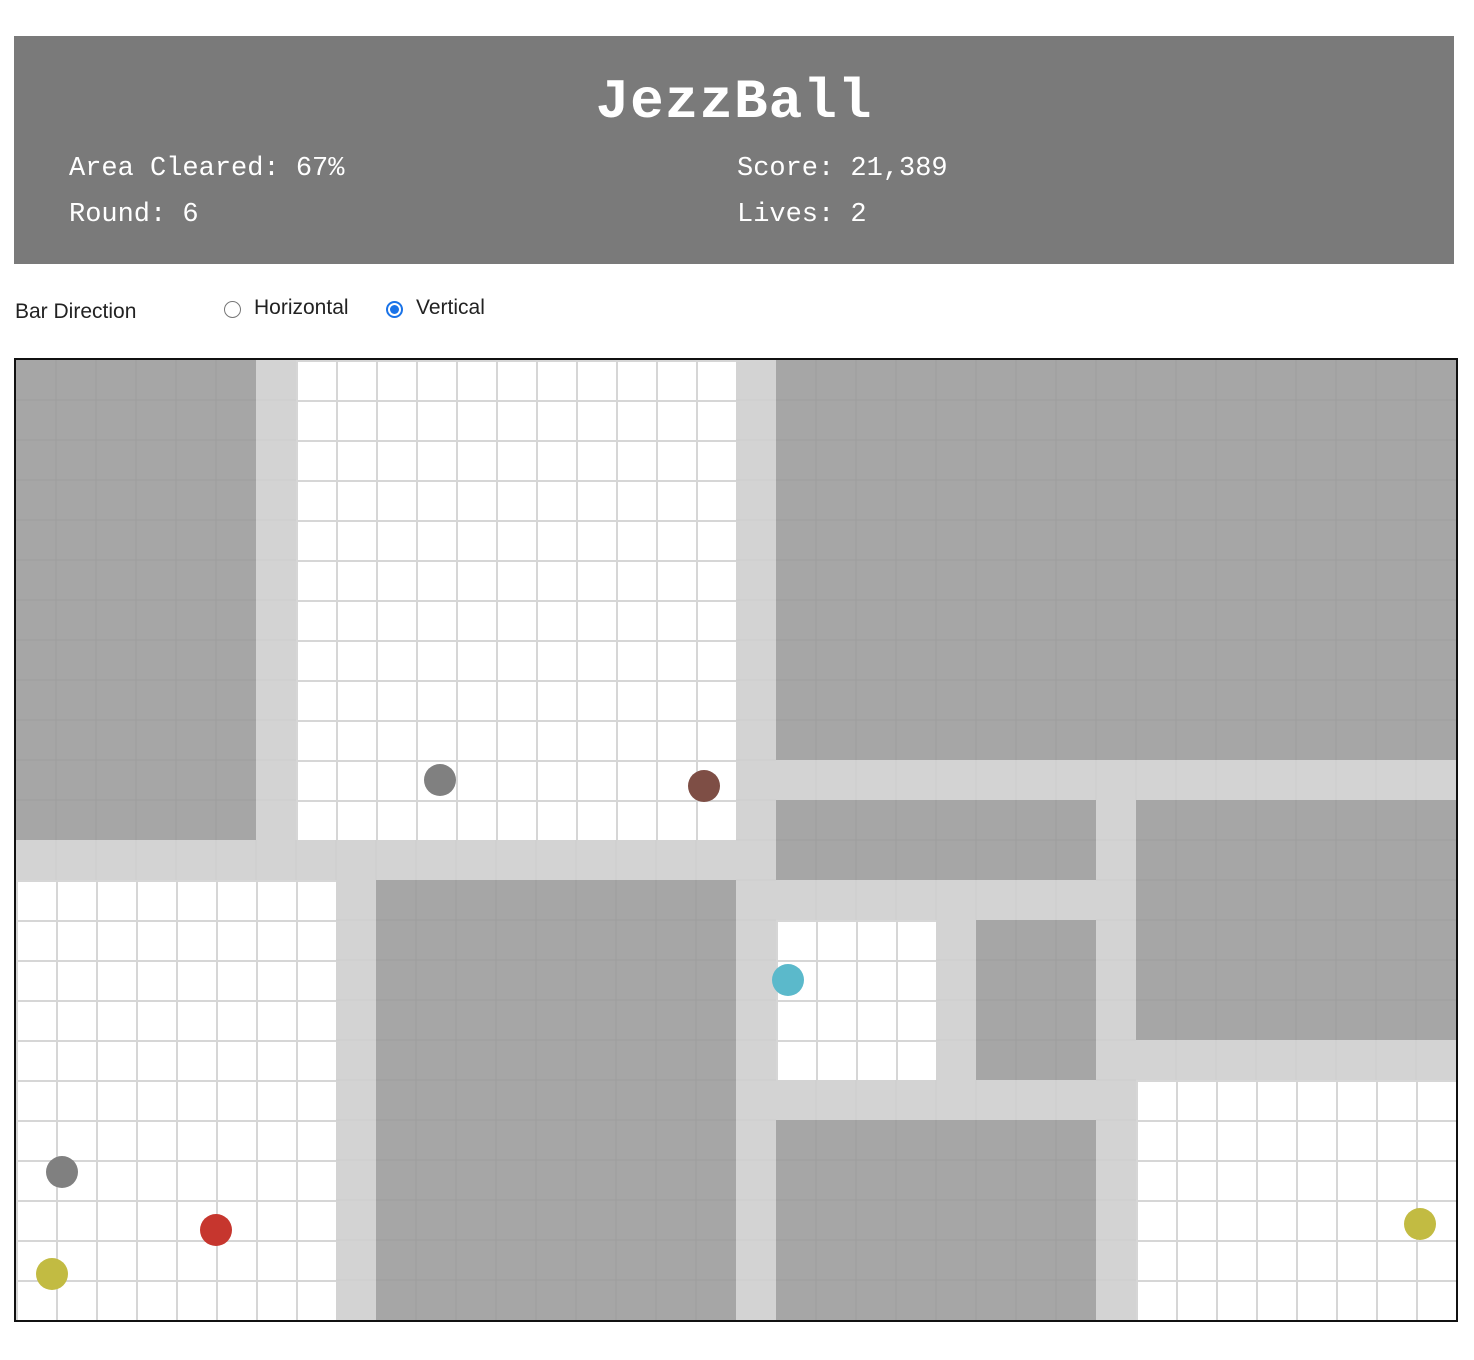 The width and height of the screenshot is (1474, 1360). I want to click on horizontal-radio-option: Horizontal, so click(286, 308).